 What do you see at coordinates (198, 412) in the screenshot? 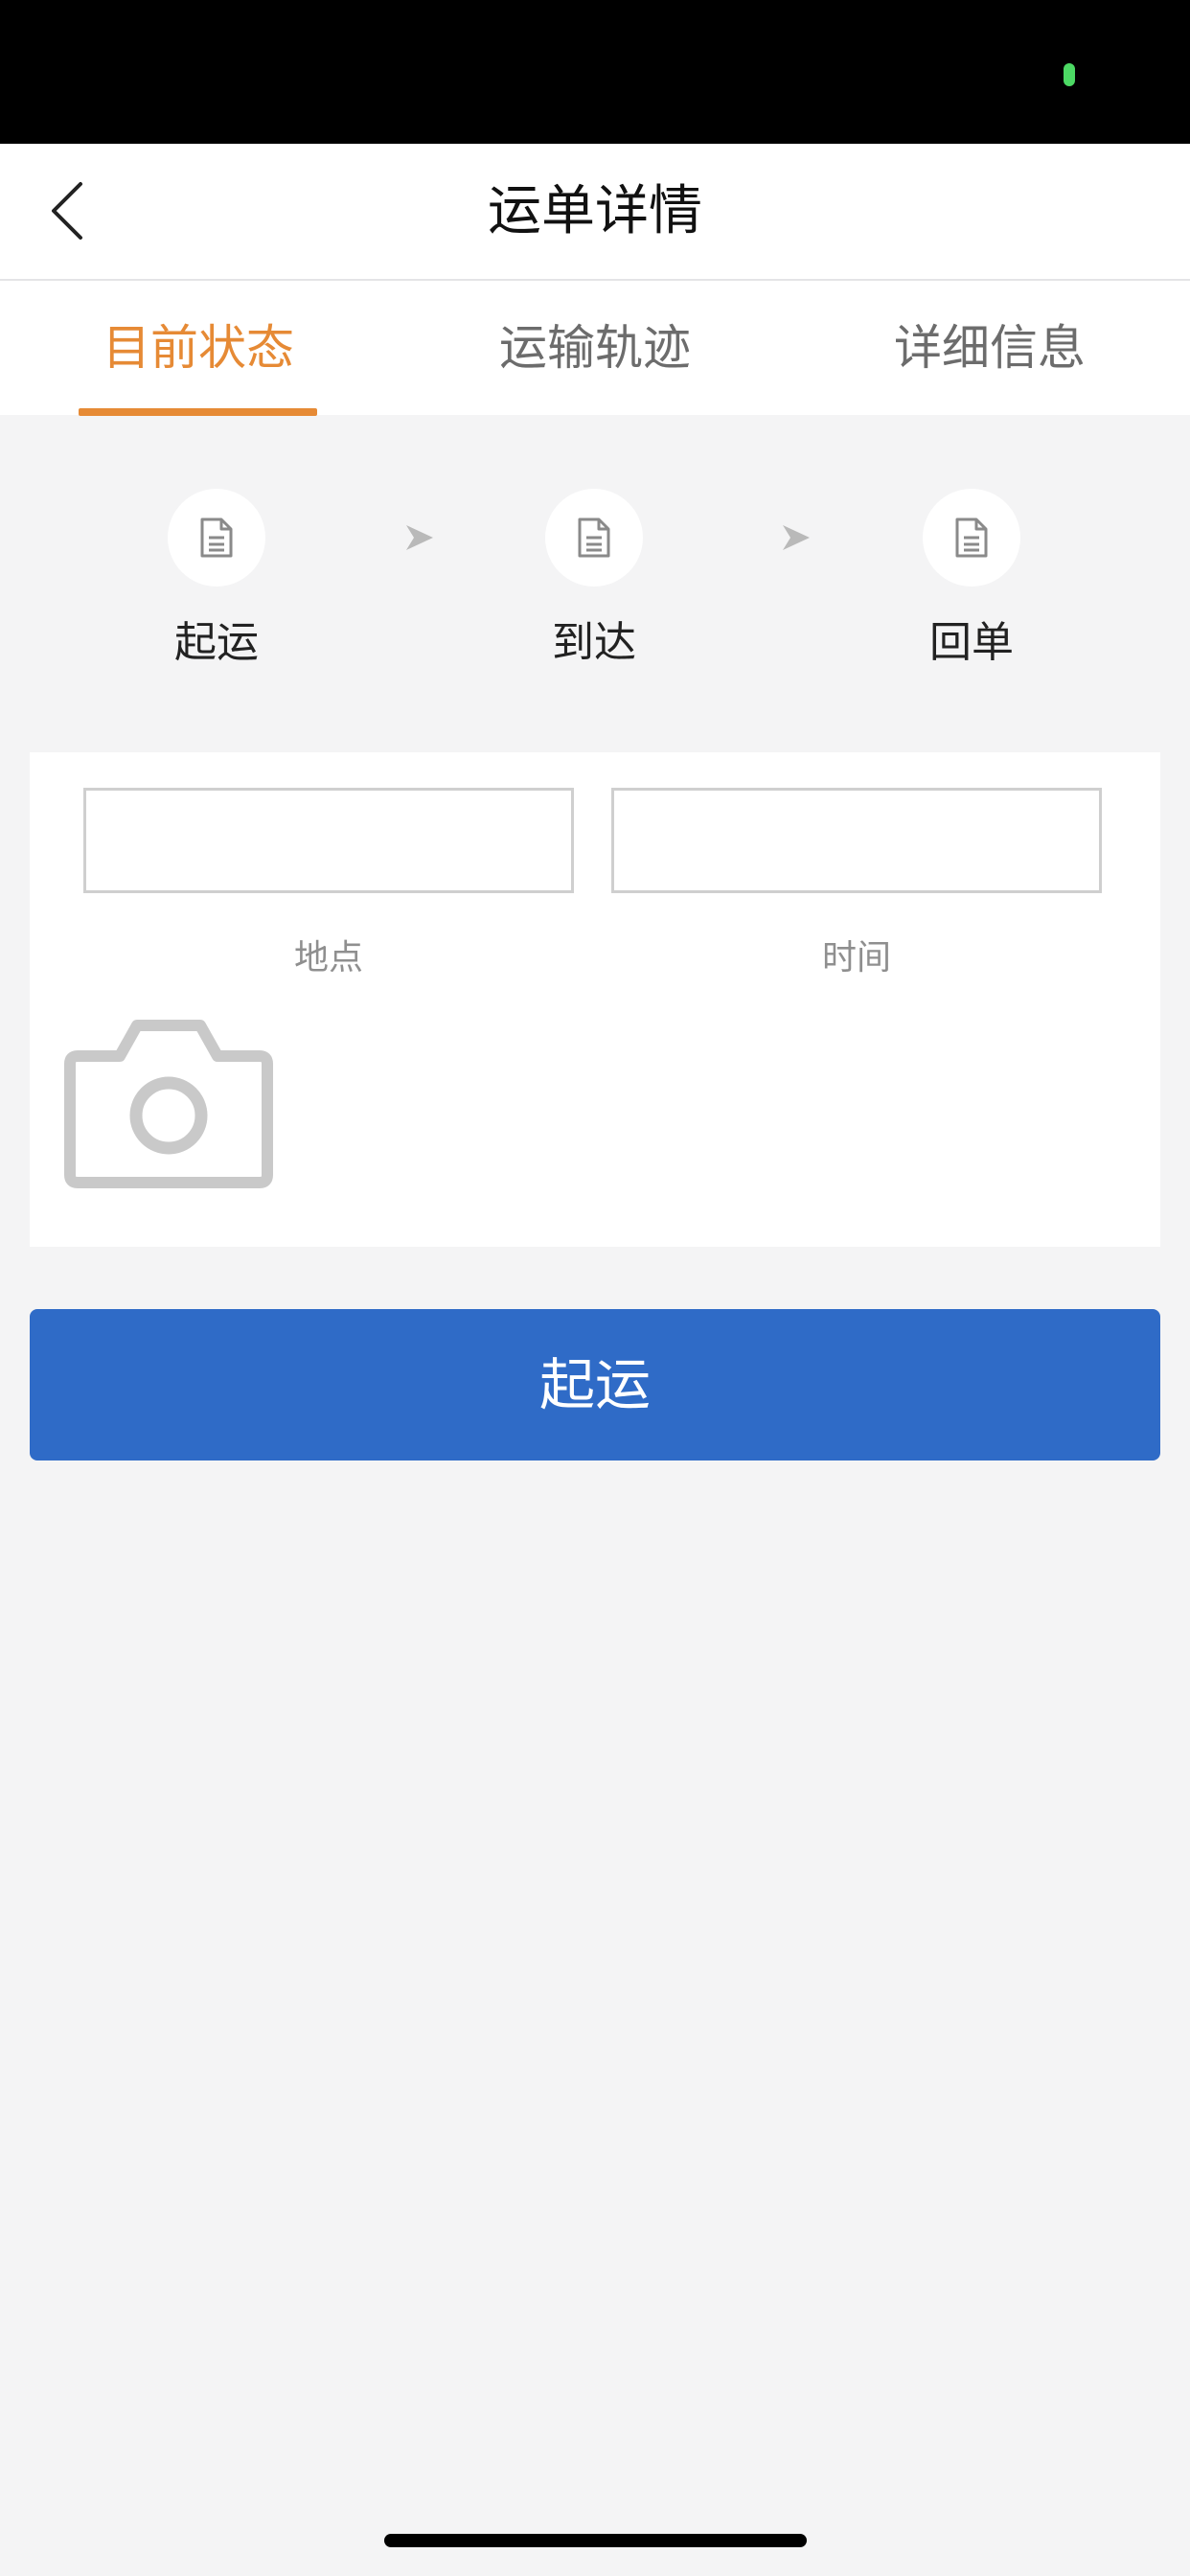
I see `active-tab-indicator` at bounding box center [198, 412].